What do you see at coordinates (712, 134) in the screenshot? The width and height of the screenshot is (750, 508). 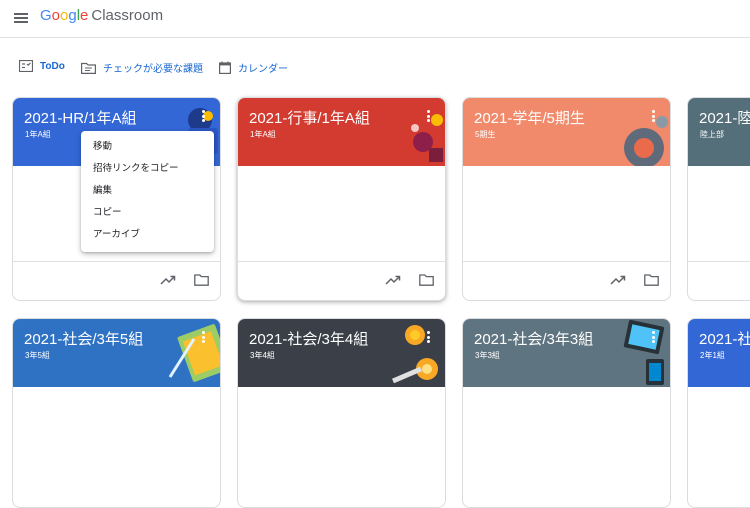 I see `card-subtitle: 陸上部` at bounding box center [712, 134].